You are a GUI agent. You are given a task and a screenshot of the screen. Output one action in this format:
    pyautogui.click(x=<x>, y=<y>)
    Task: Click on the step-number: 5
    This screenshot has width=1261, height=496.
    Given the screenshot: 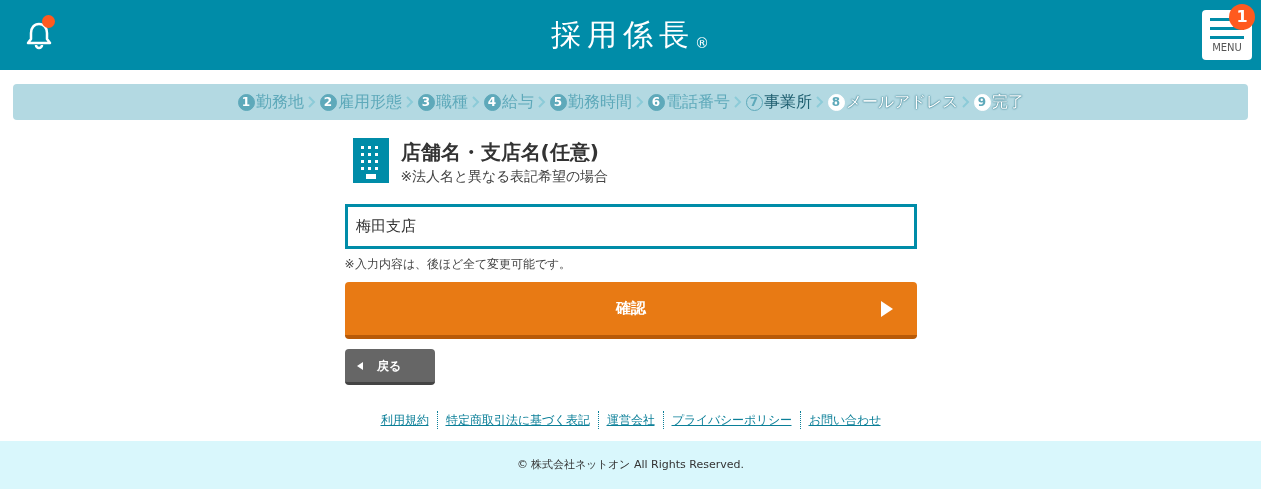 What is the action you would take?
    pyautogui.click(x=558, y=102)
    